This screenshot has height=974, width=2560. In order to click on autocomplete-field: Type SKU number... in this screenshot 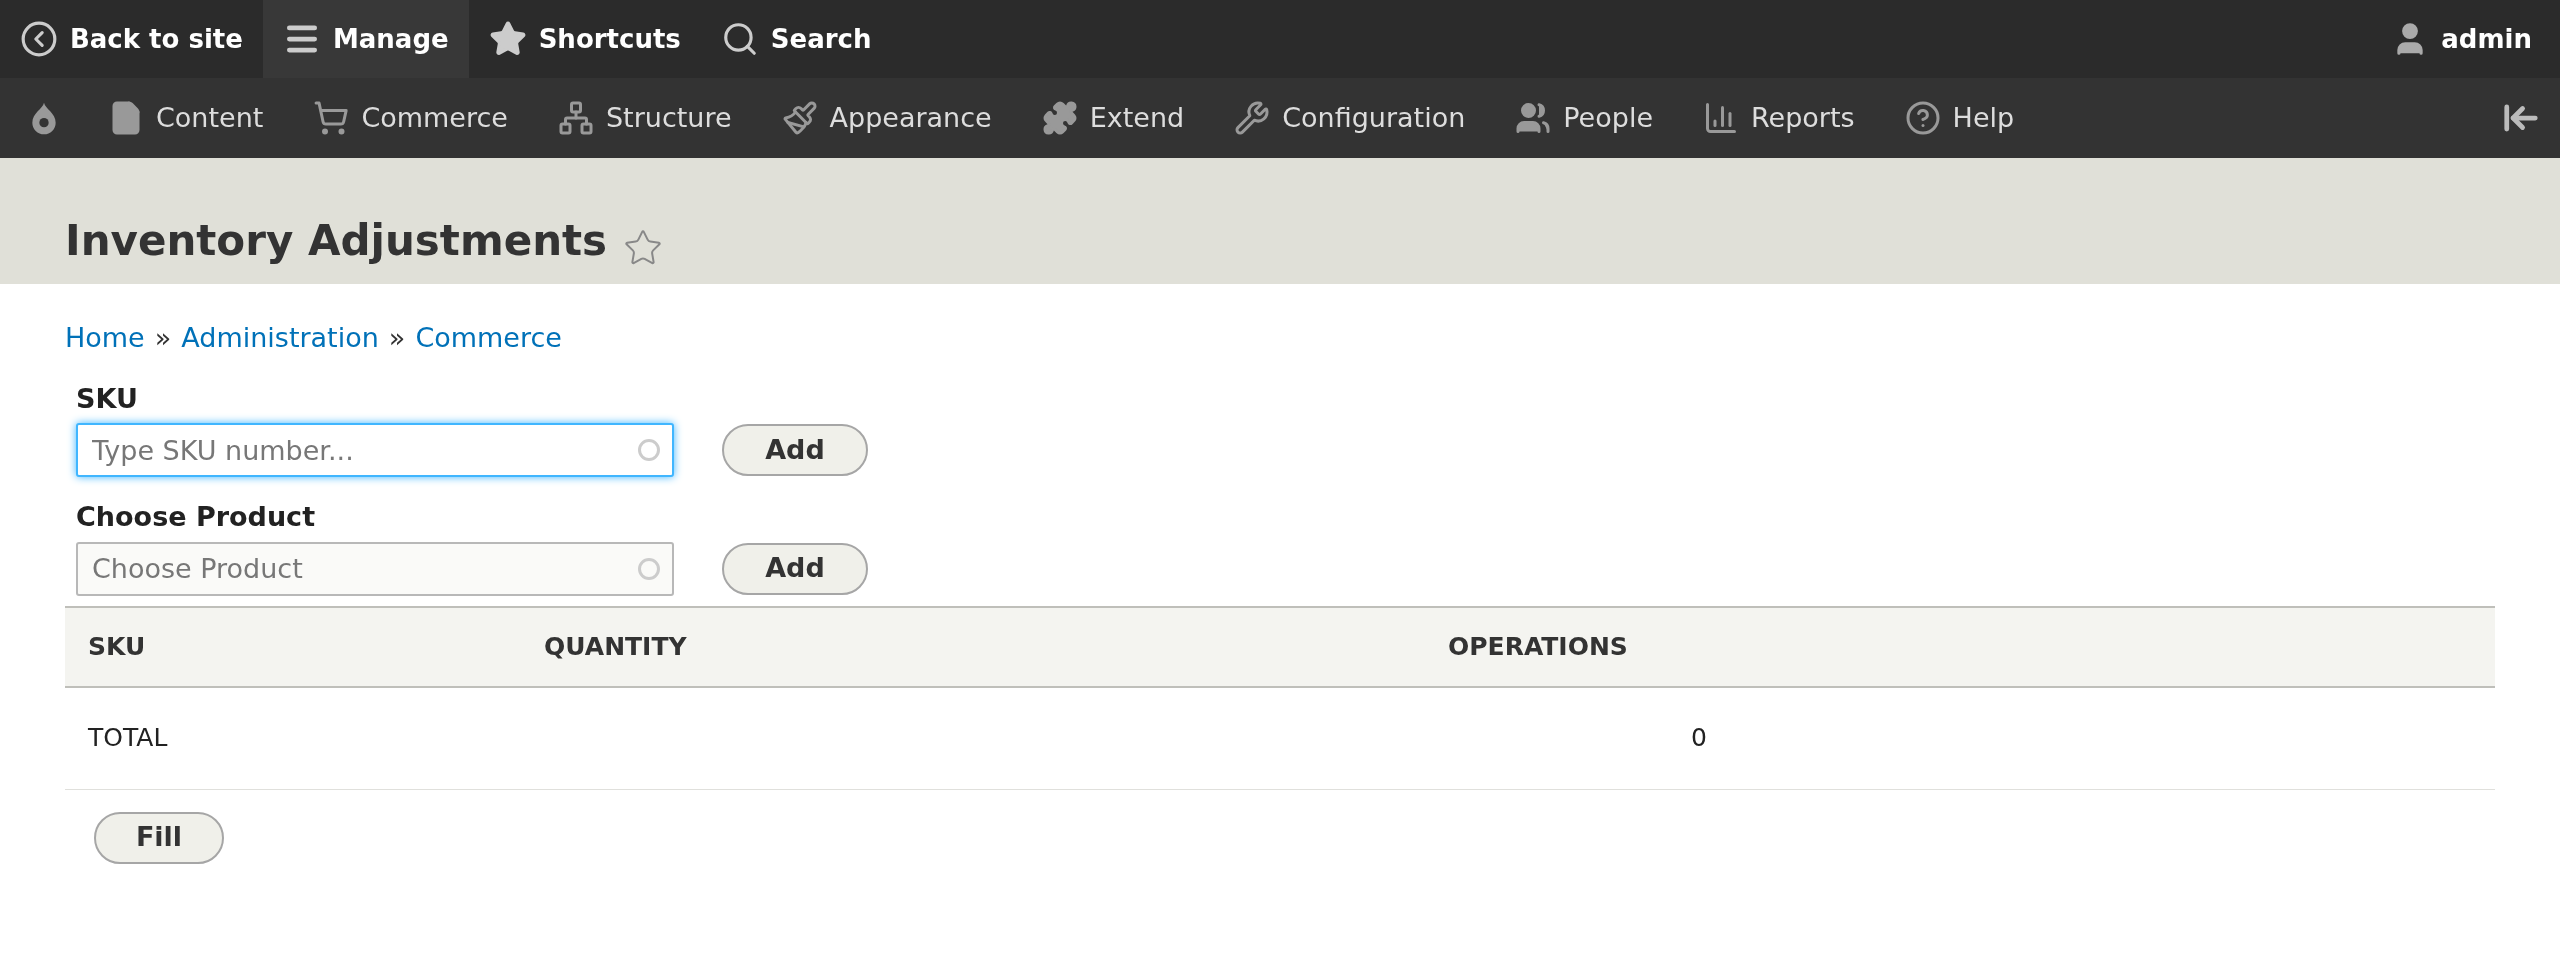, I will do `click(375, 450)`.